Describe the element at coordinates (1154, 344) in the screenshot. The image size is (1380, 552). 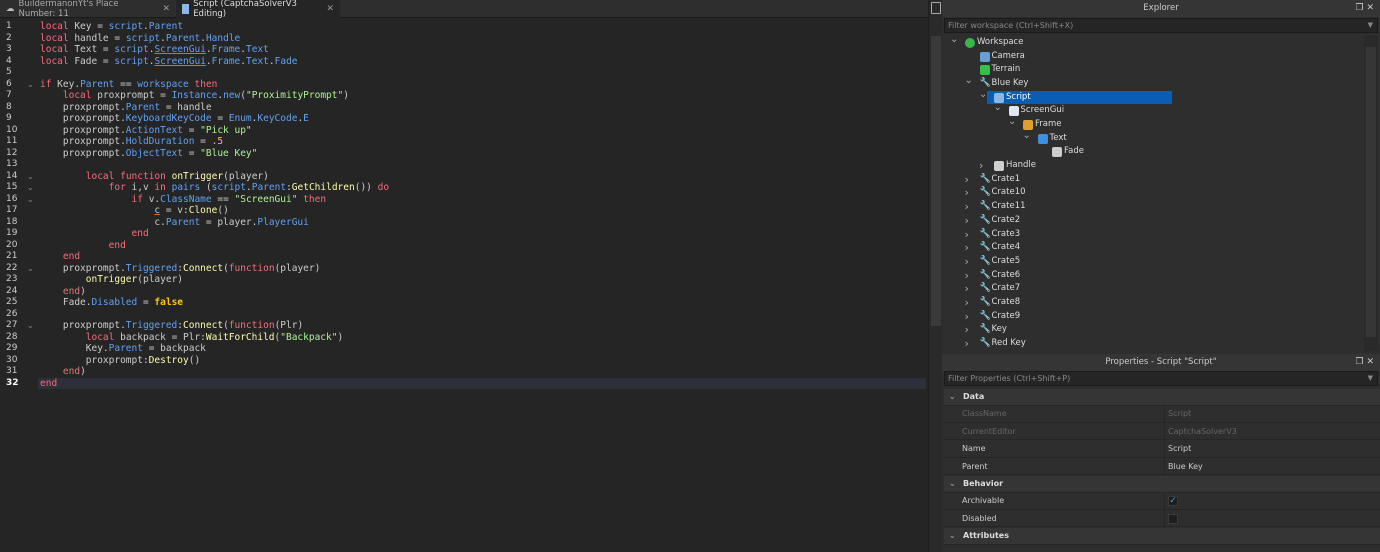
I see `tree-item: › 🔧 Red Key` at that location.